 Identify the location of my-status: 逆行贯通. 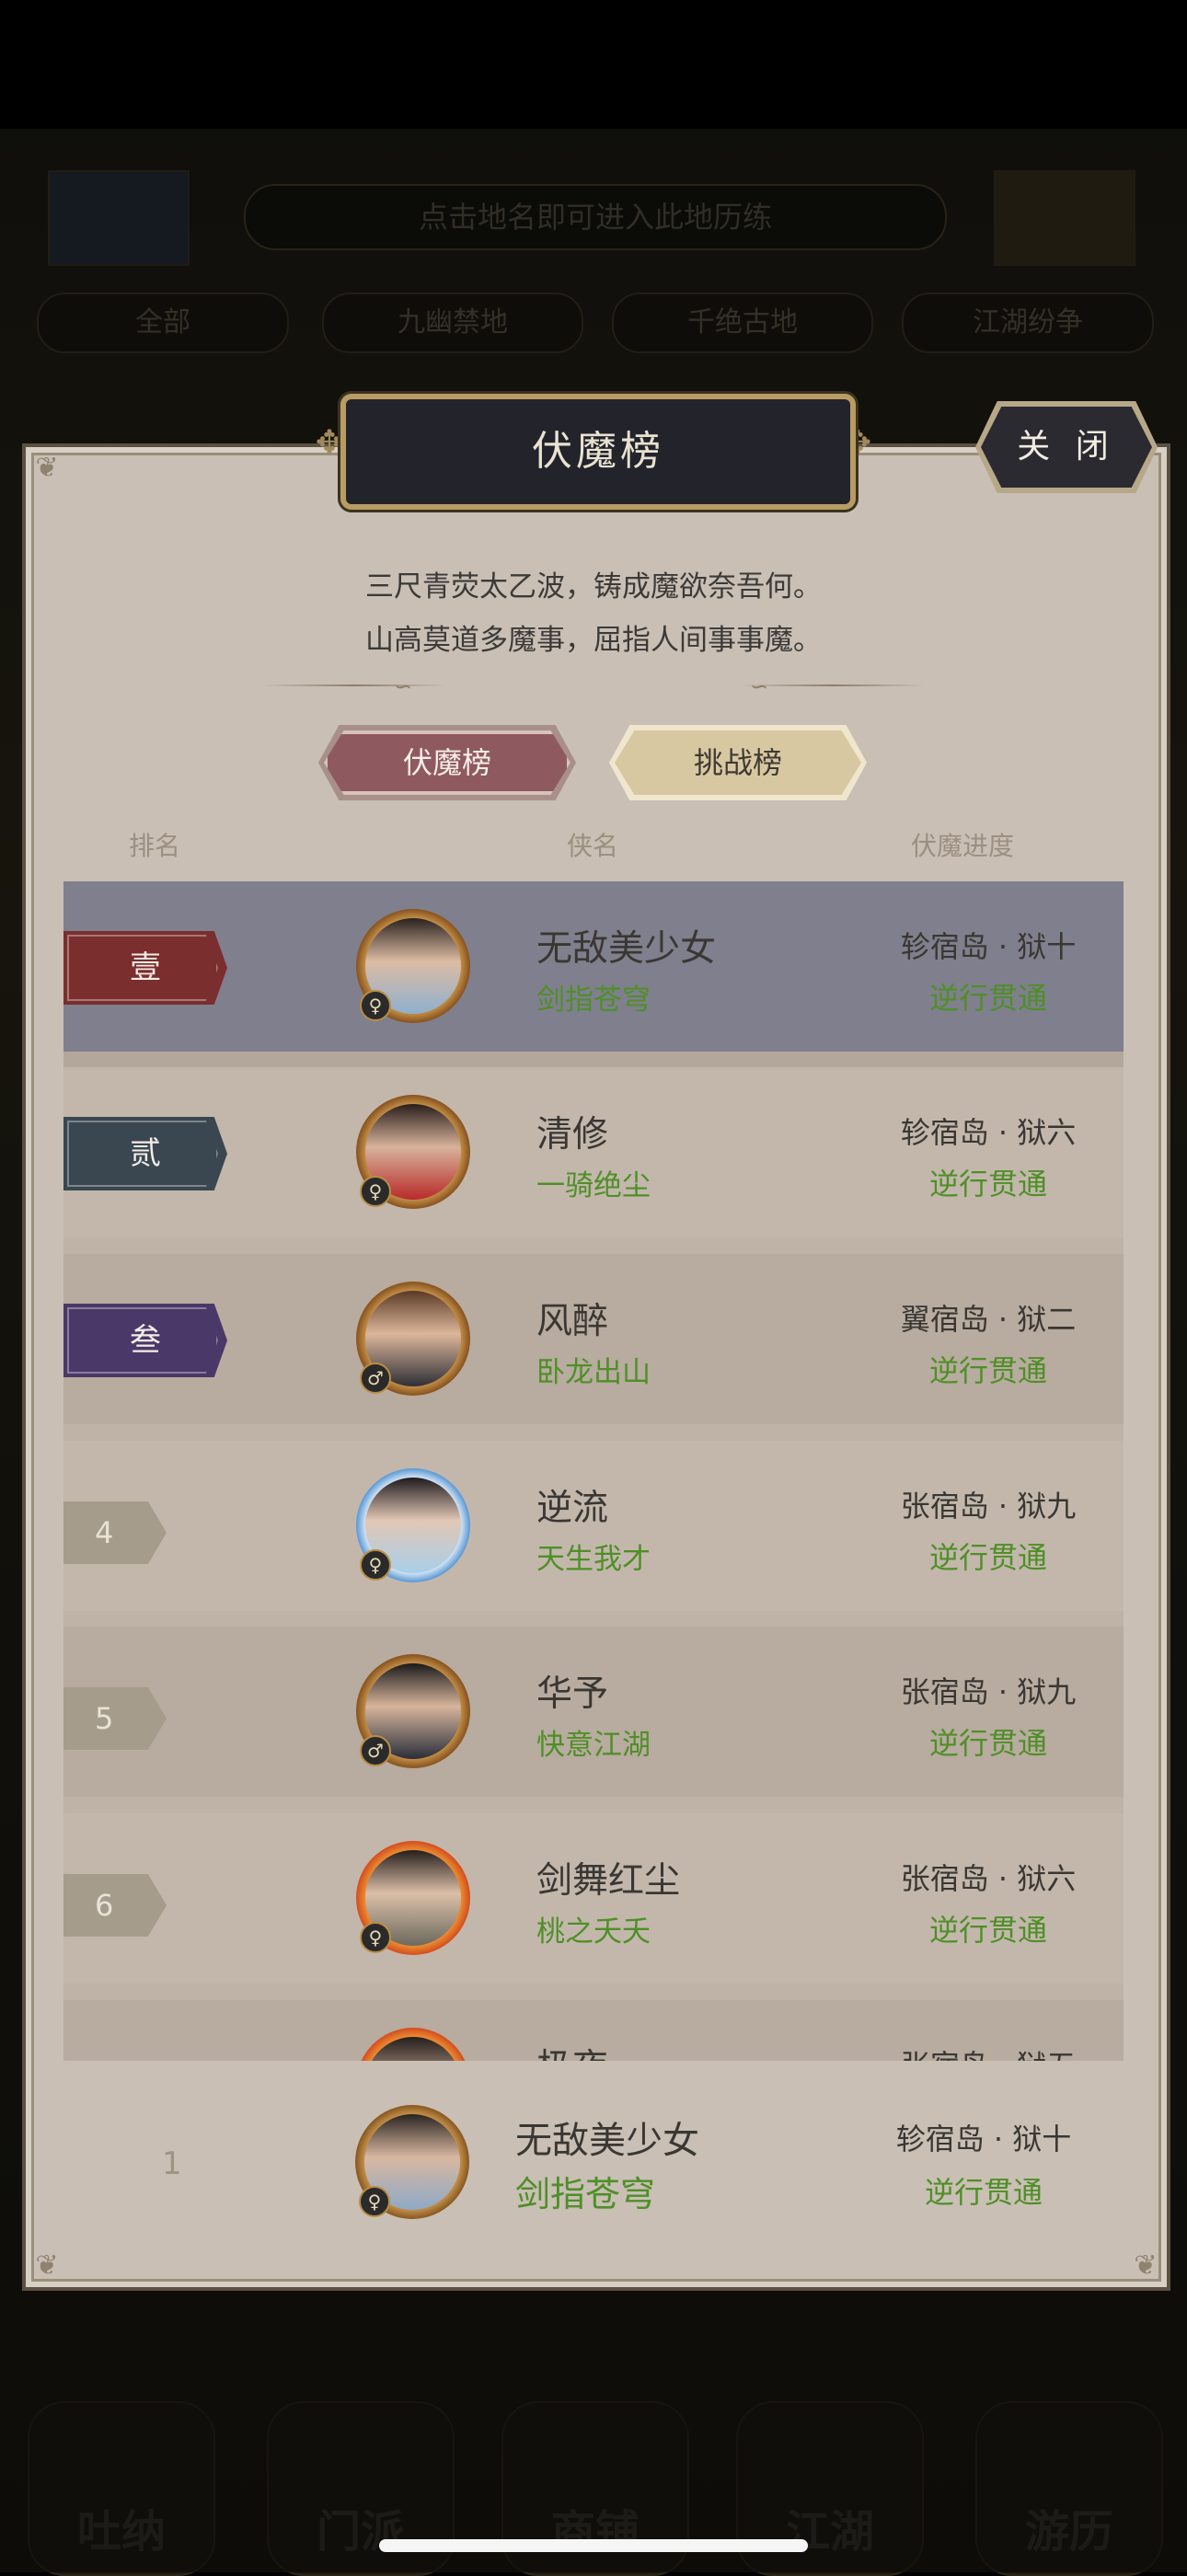
(983, 2192).